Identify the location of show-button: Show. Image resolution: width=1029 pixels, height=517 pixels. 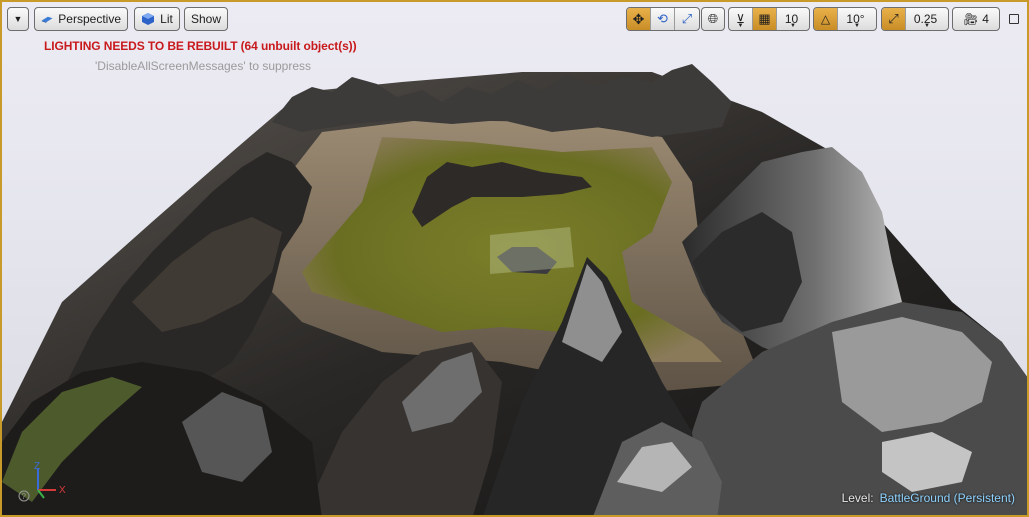
(206, 19).